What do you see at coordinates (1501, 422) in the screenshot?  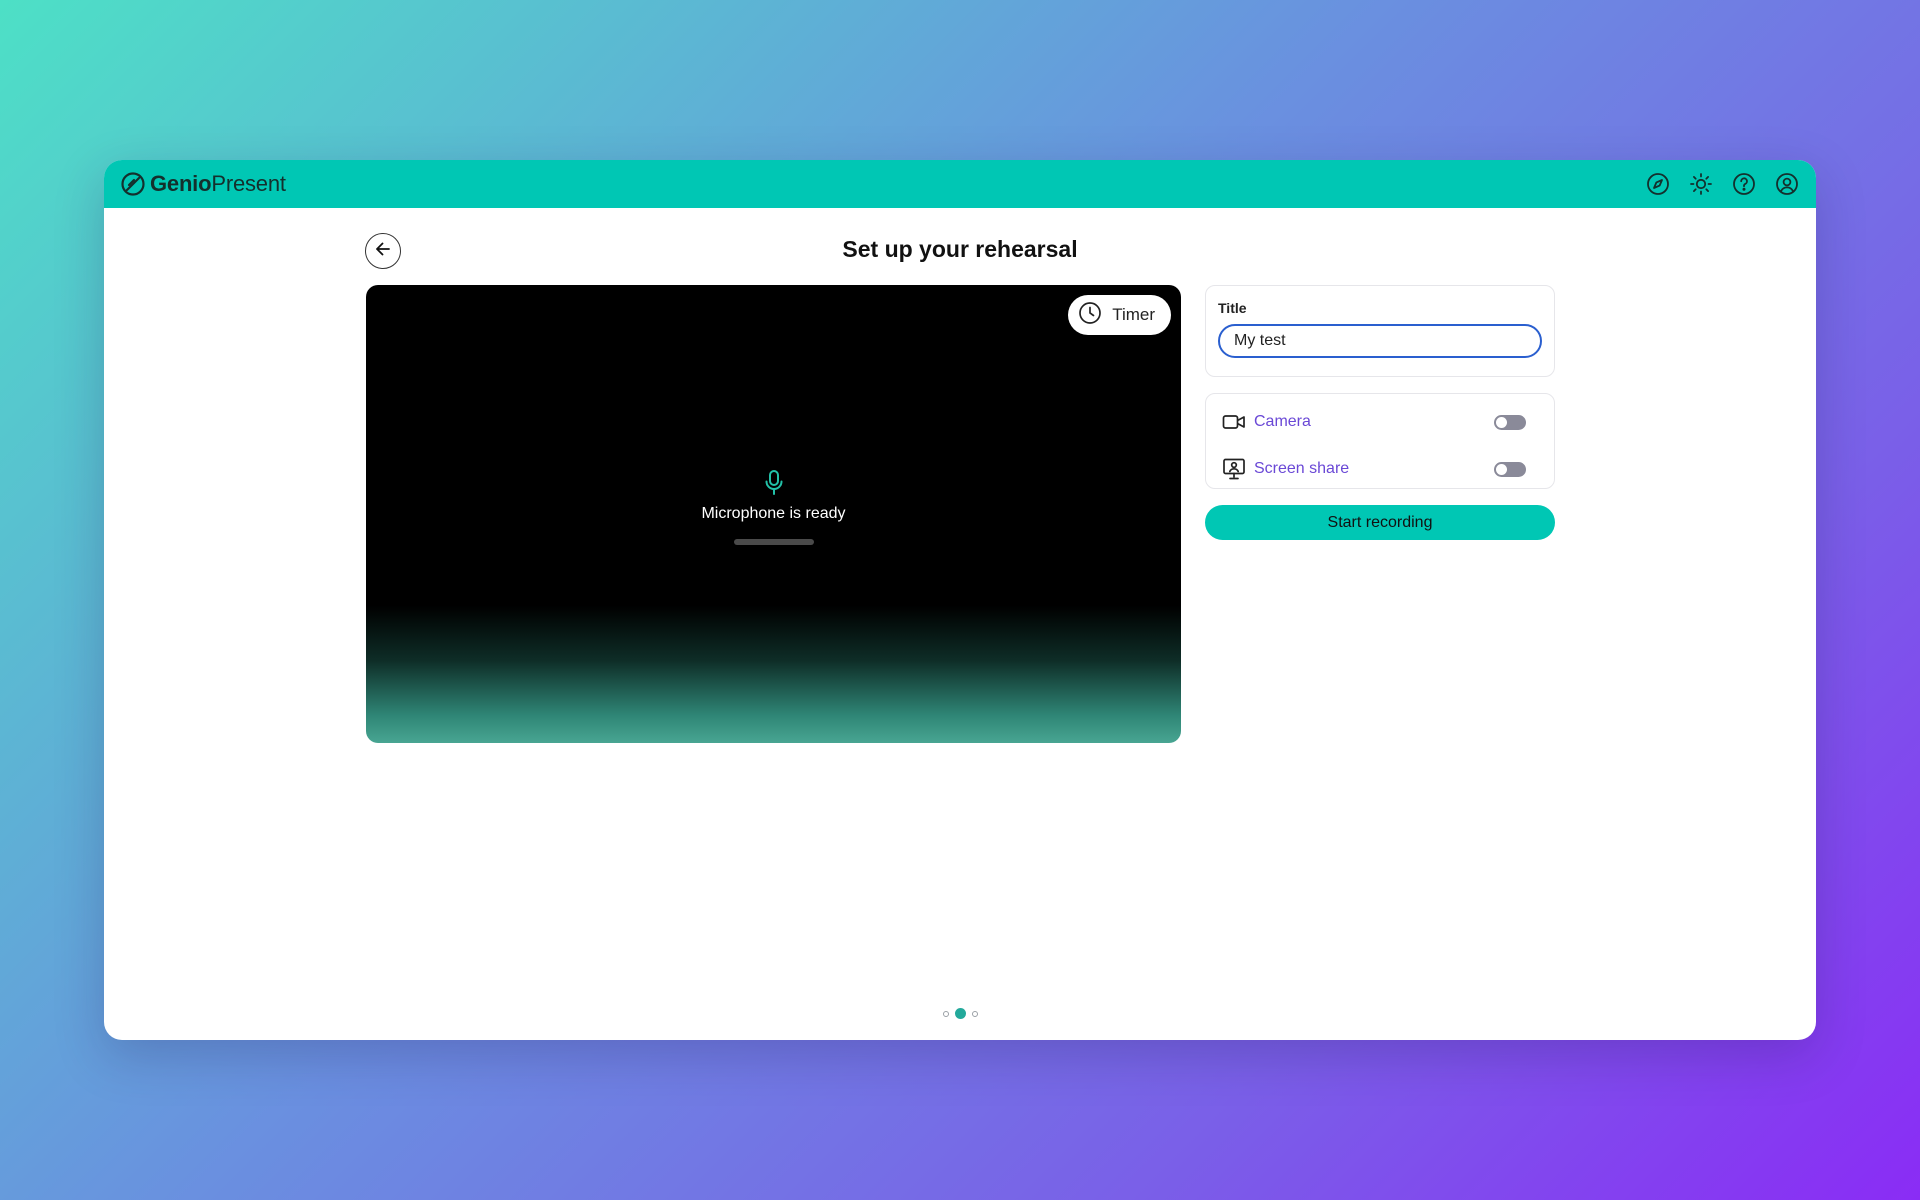 I see `camera-toggle-knob` at bounding box center [1501, 422].